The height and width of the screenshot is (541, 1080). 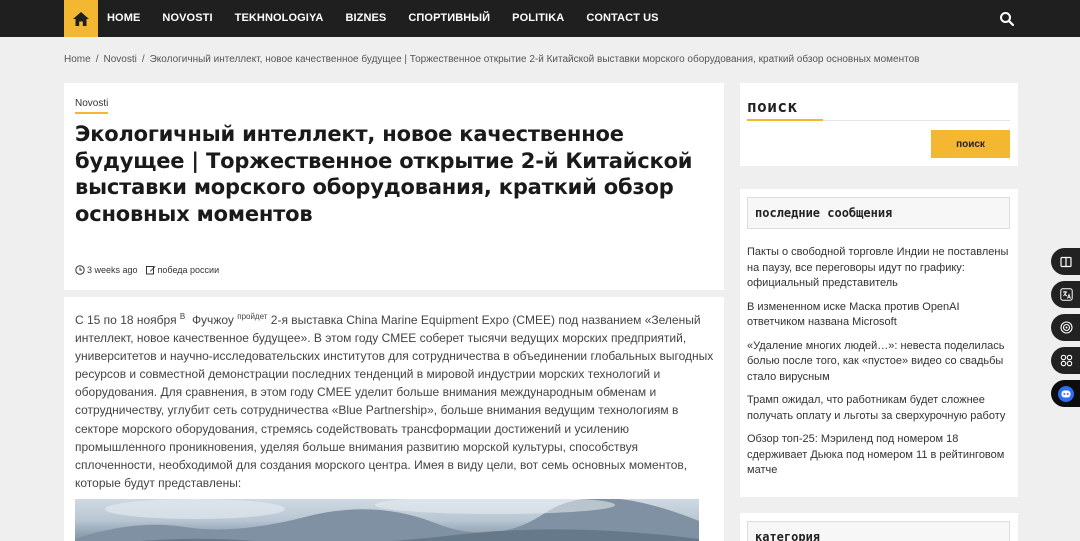 I want to click on categories-title: категория, so click(x=878, y=531).